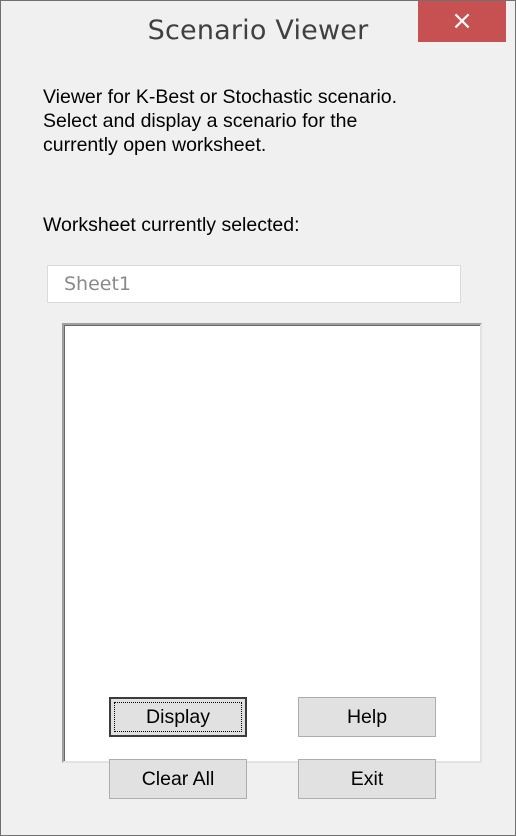 This screenshot has height=836, width=516. I want to click on description-line: Select and display a scenario for the, so click(200, 121).